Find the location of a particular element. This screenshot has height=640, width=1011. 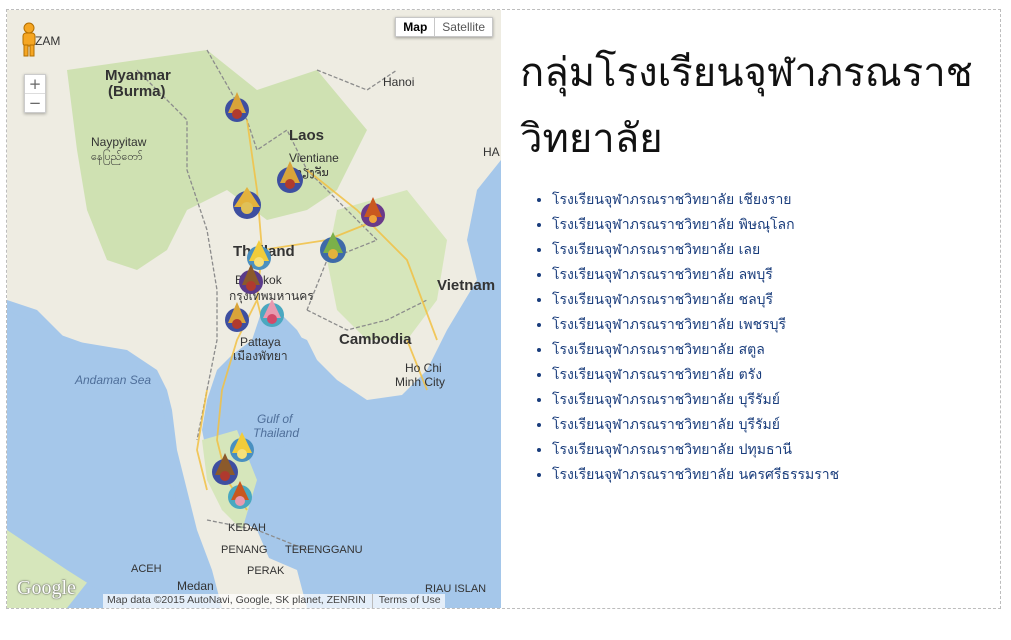

svg-text: PENANG is located at coordinates (244, 550).